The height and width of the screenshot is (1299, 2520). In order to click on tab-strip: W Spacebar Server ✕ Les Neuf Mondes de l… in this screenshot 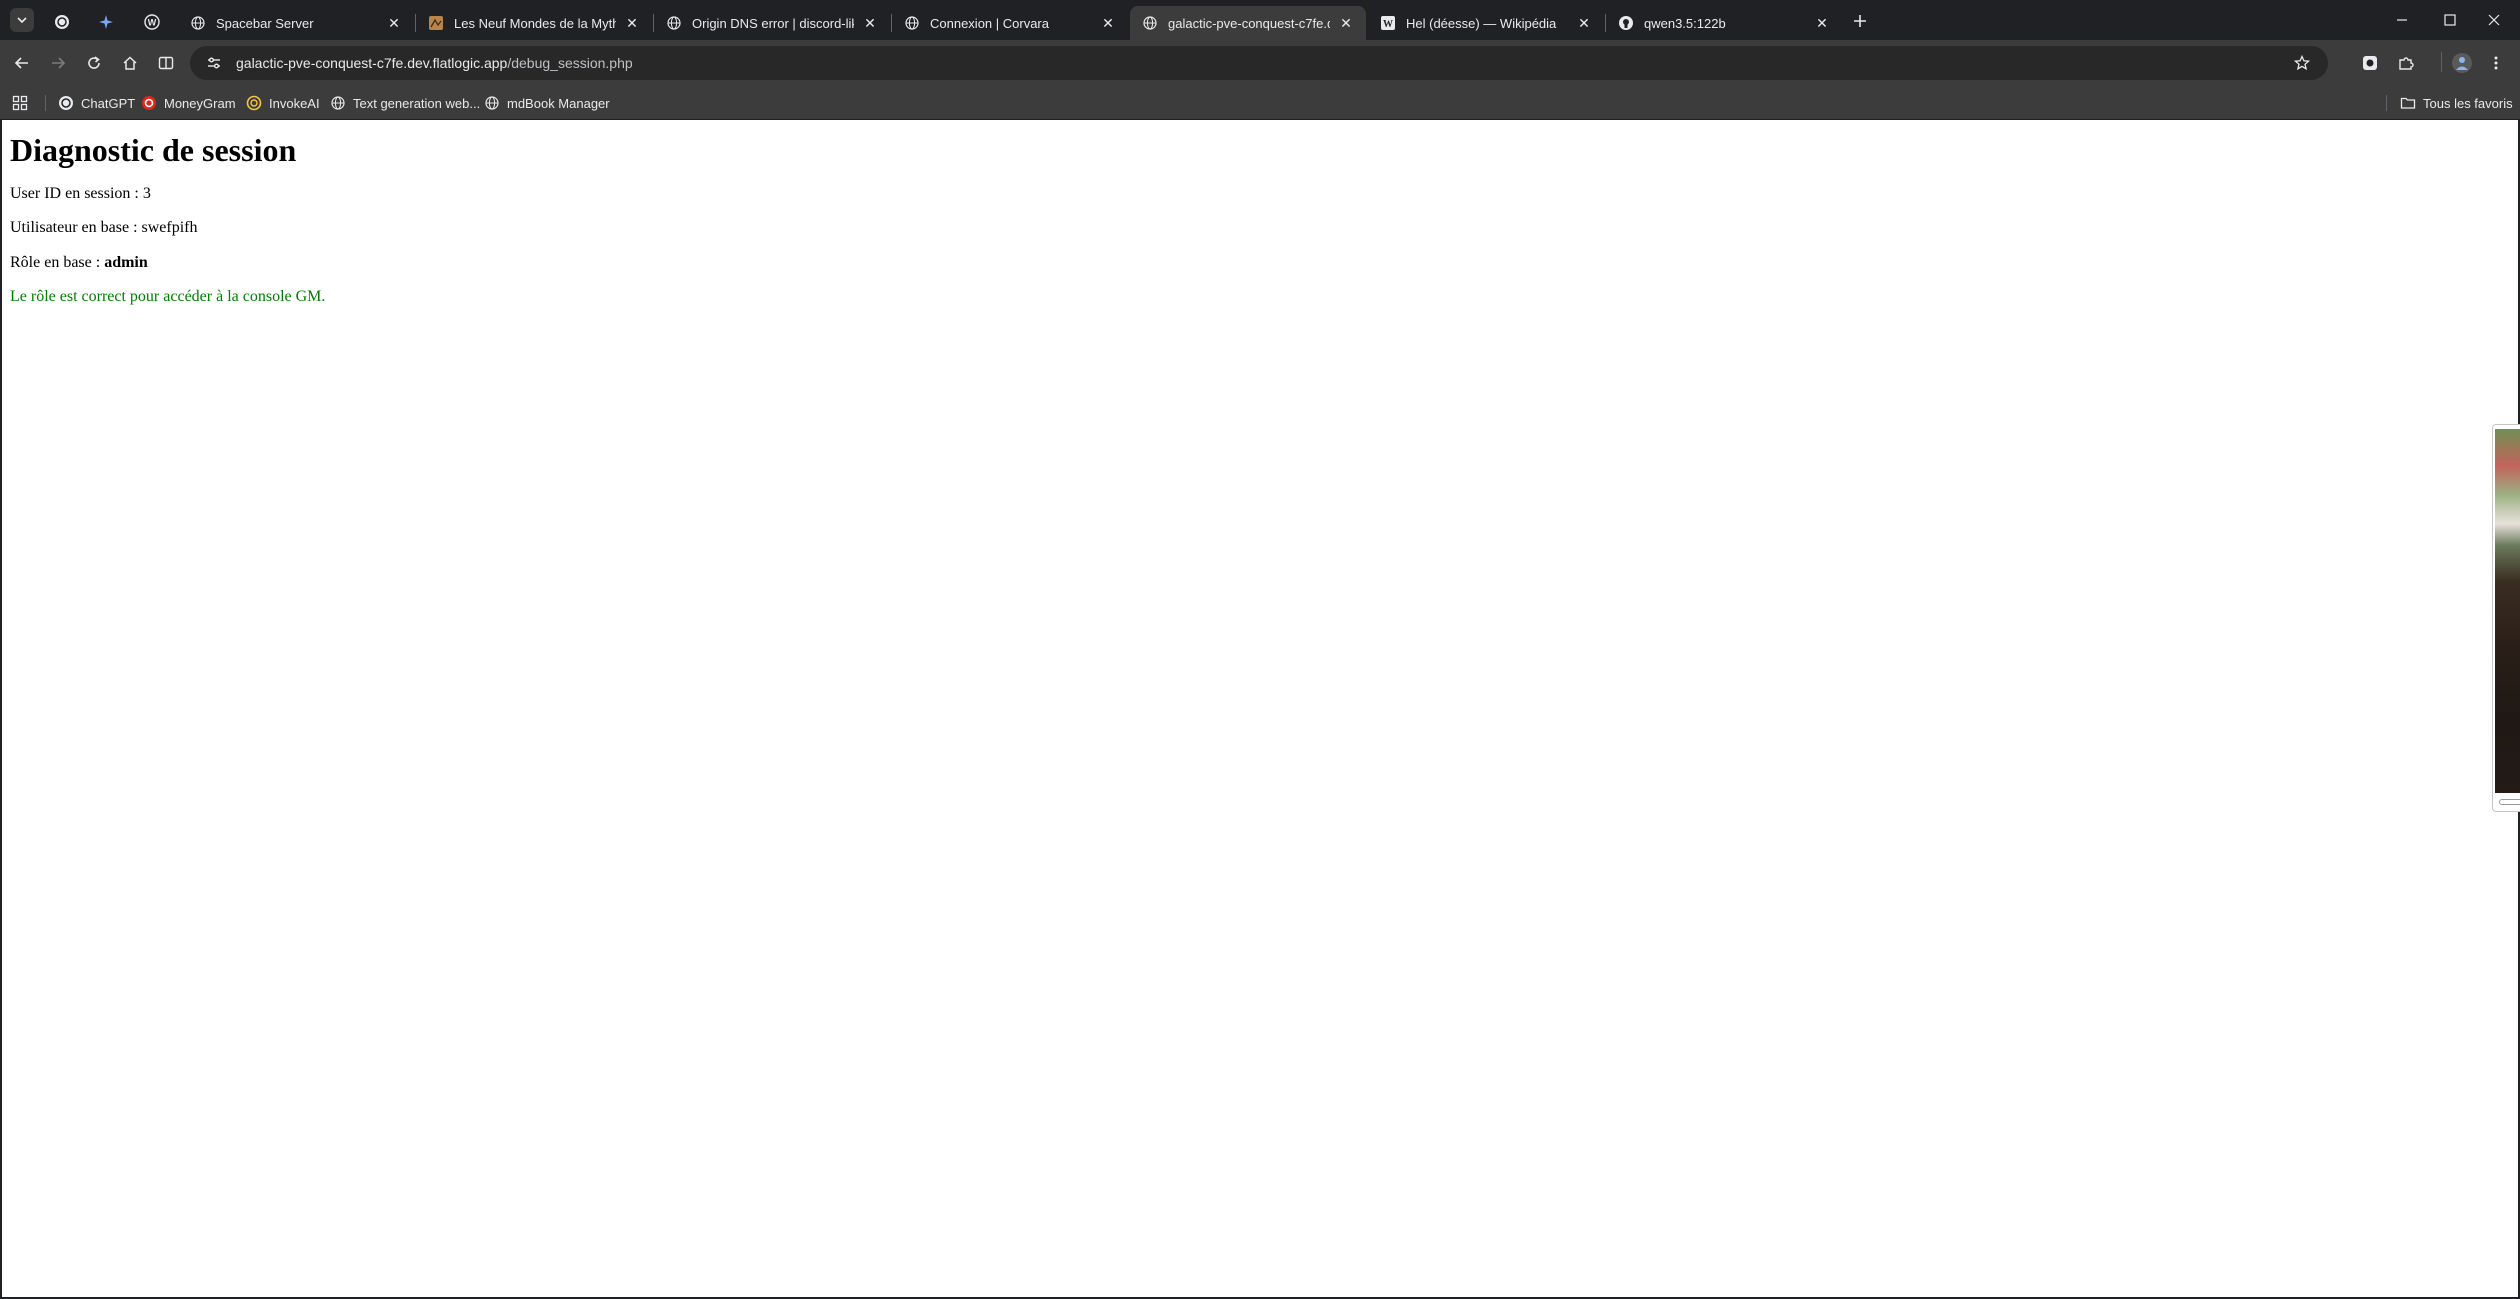, I will do `click(1260, 20)`.